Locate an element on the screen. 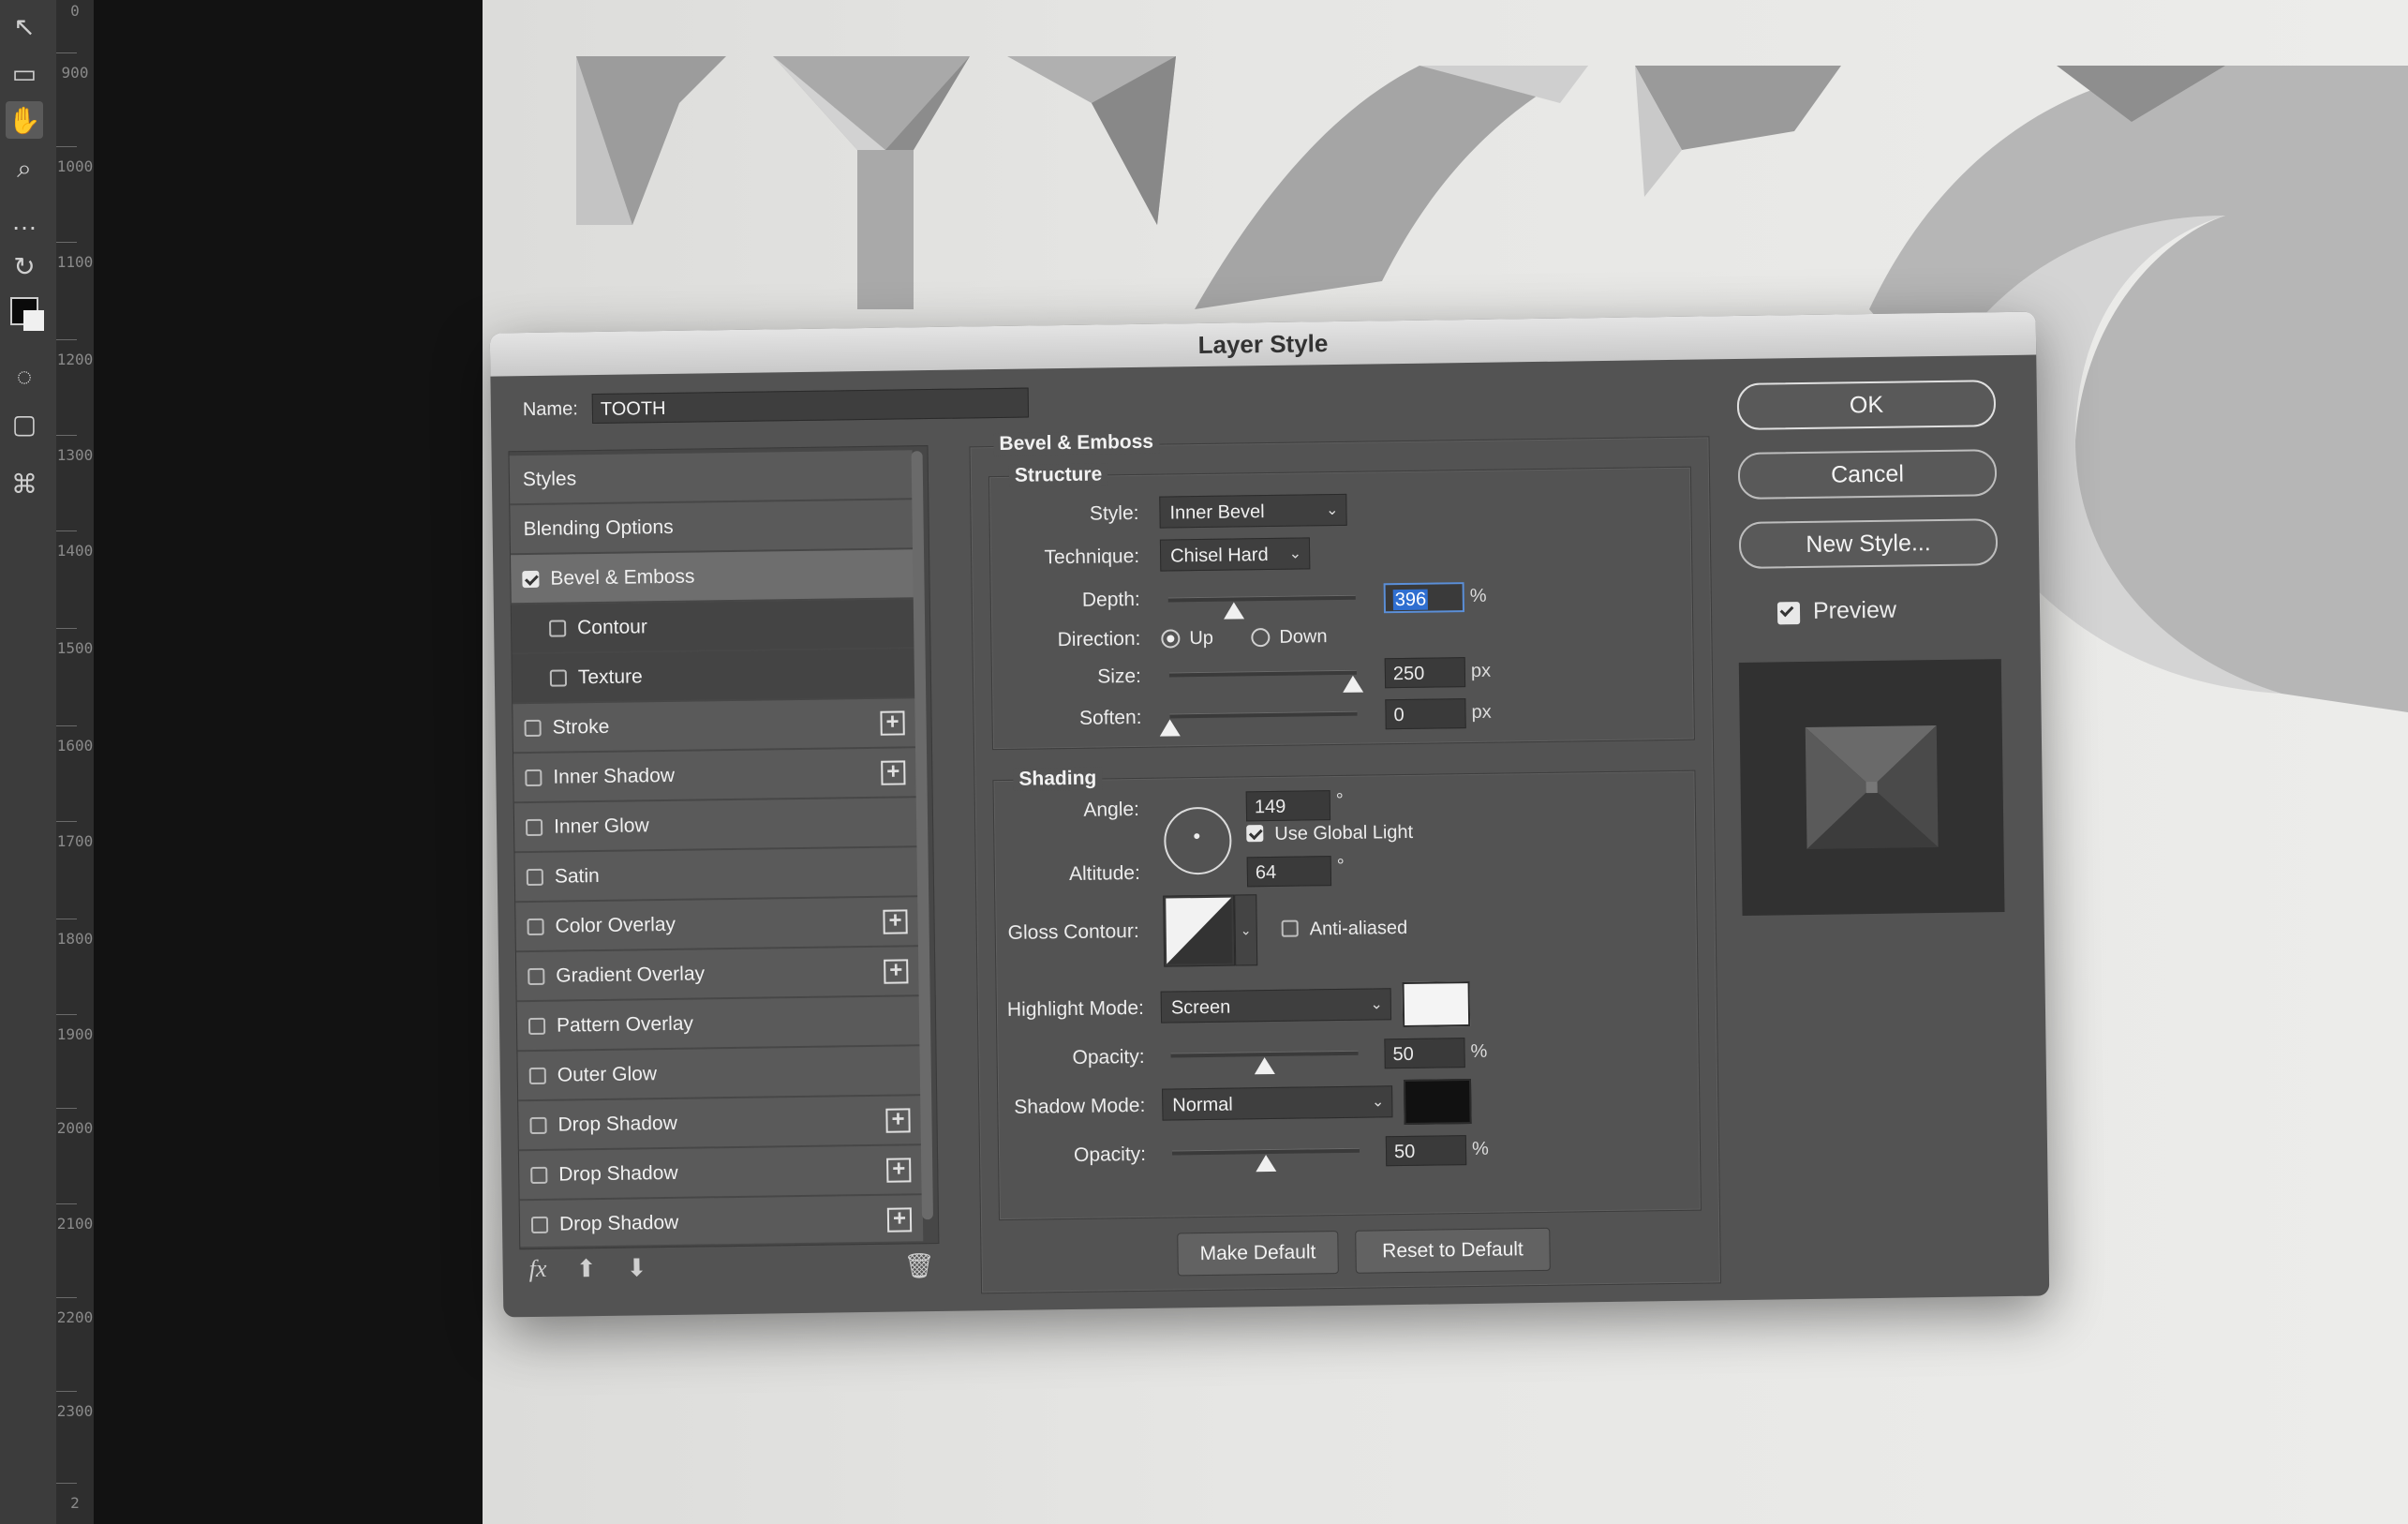 The image size is (2408, 1524). shadow-opacity-slider-thumb is located at coordinates (1266, 1163).